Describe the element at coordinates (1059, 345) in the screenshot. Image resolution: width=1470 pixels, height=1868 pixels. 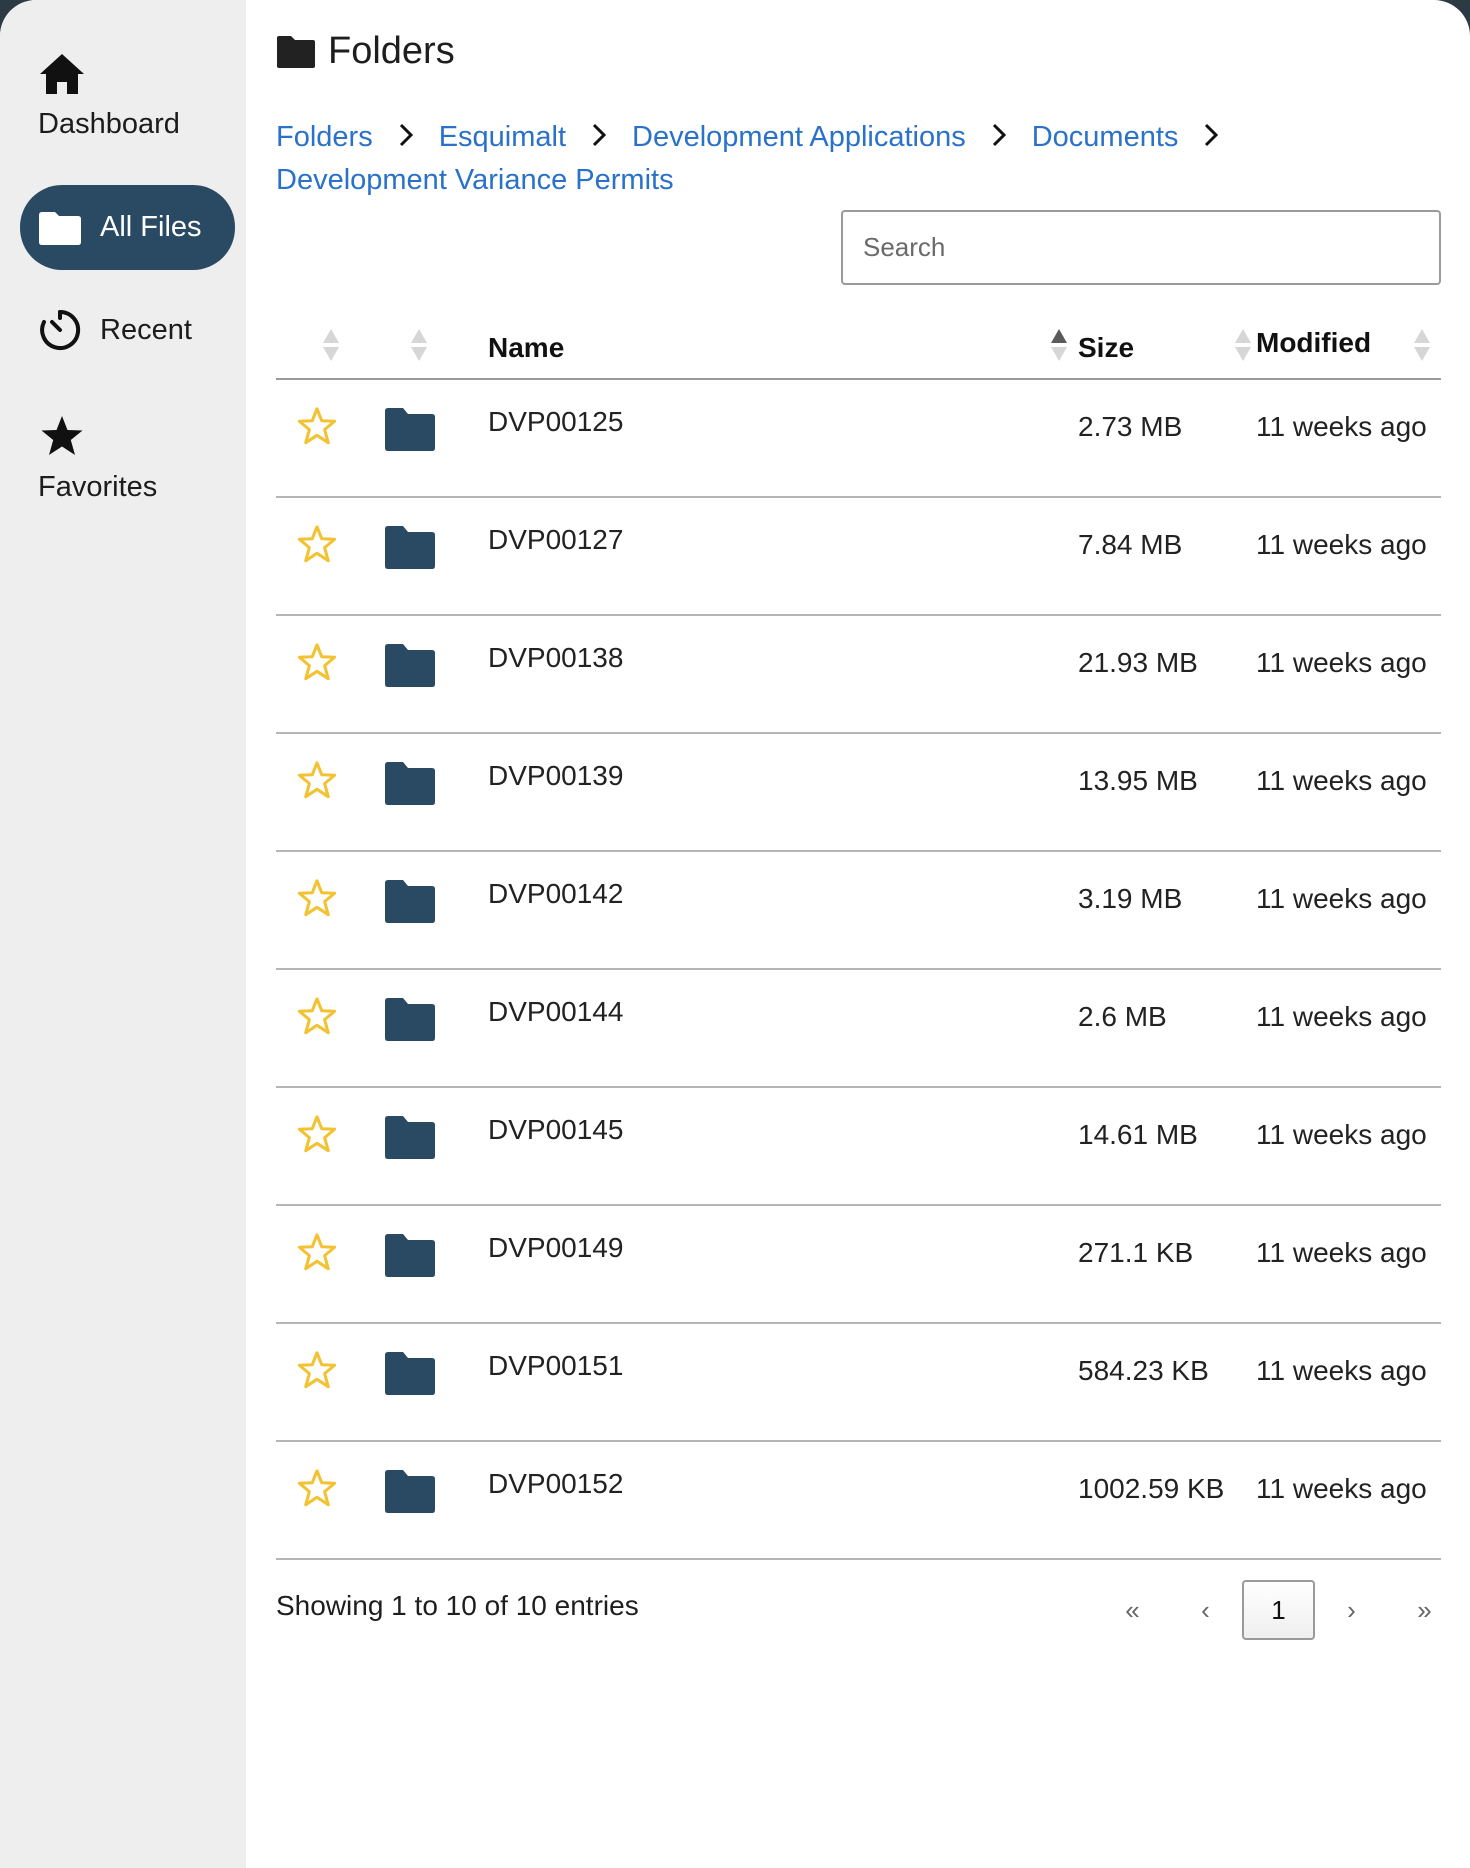
I see `sort-ascending-icon` at that location.